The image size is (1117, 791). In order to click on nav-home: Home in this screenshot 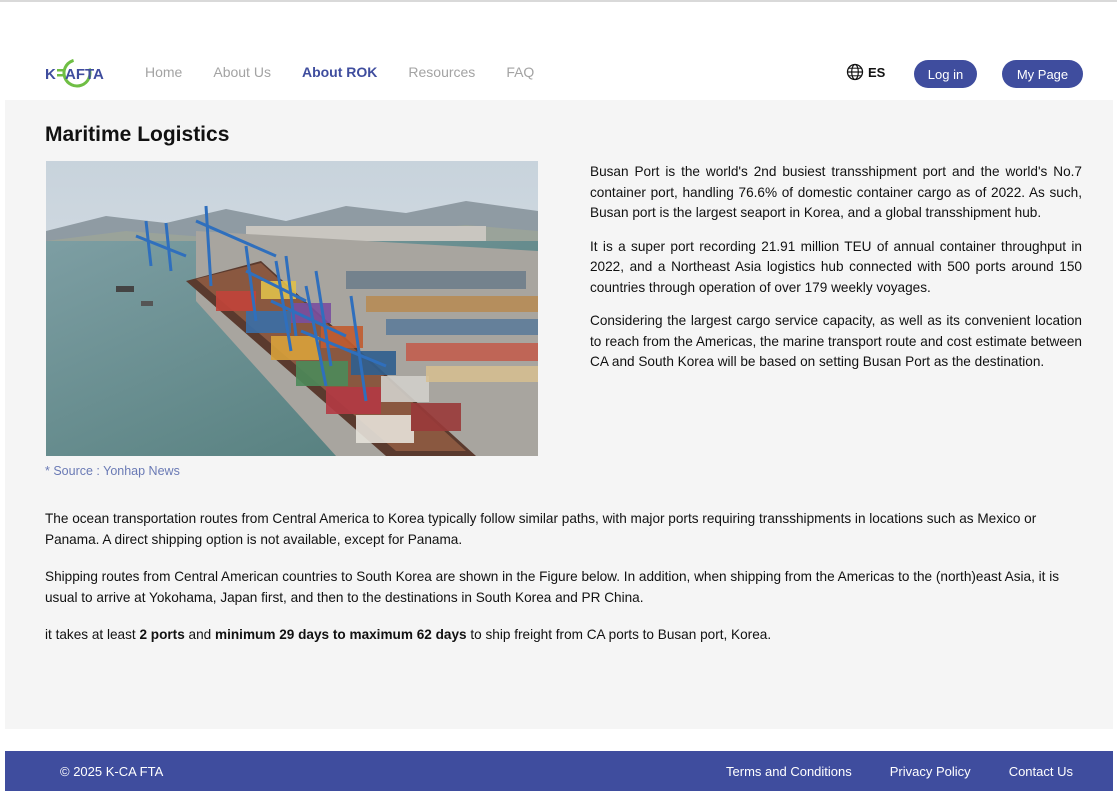, I will do `click(163, 72)`.